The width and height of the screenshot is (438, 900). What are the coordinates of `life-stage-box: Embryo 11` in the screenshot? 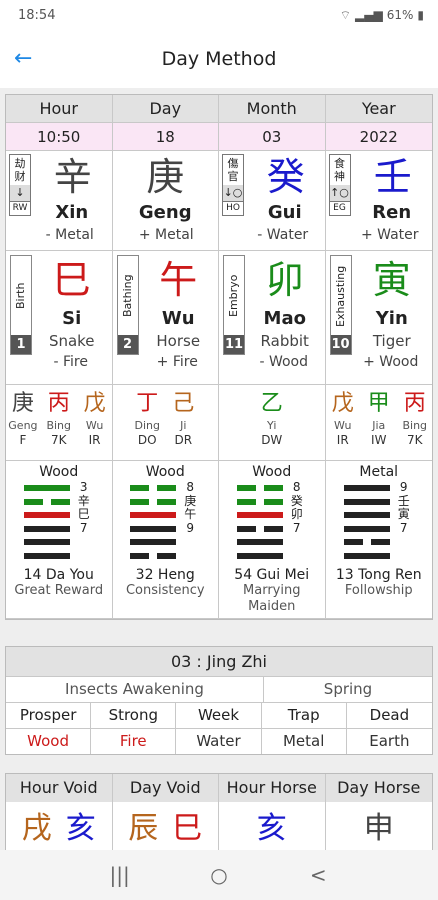 It's located at (234, 305).